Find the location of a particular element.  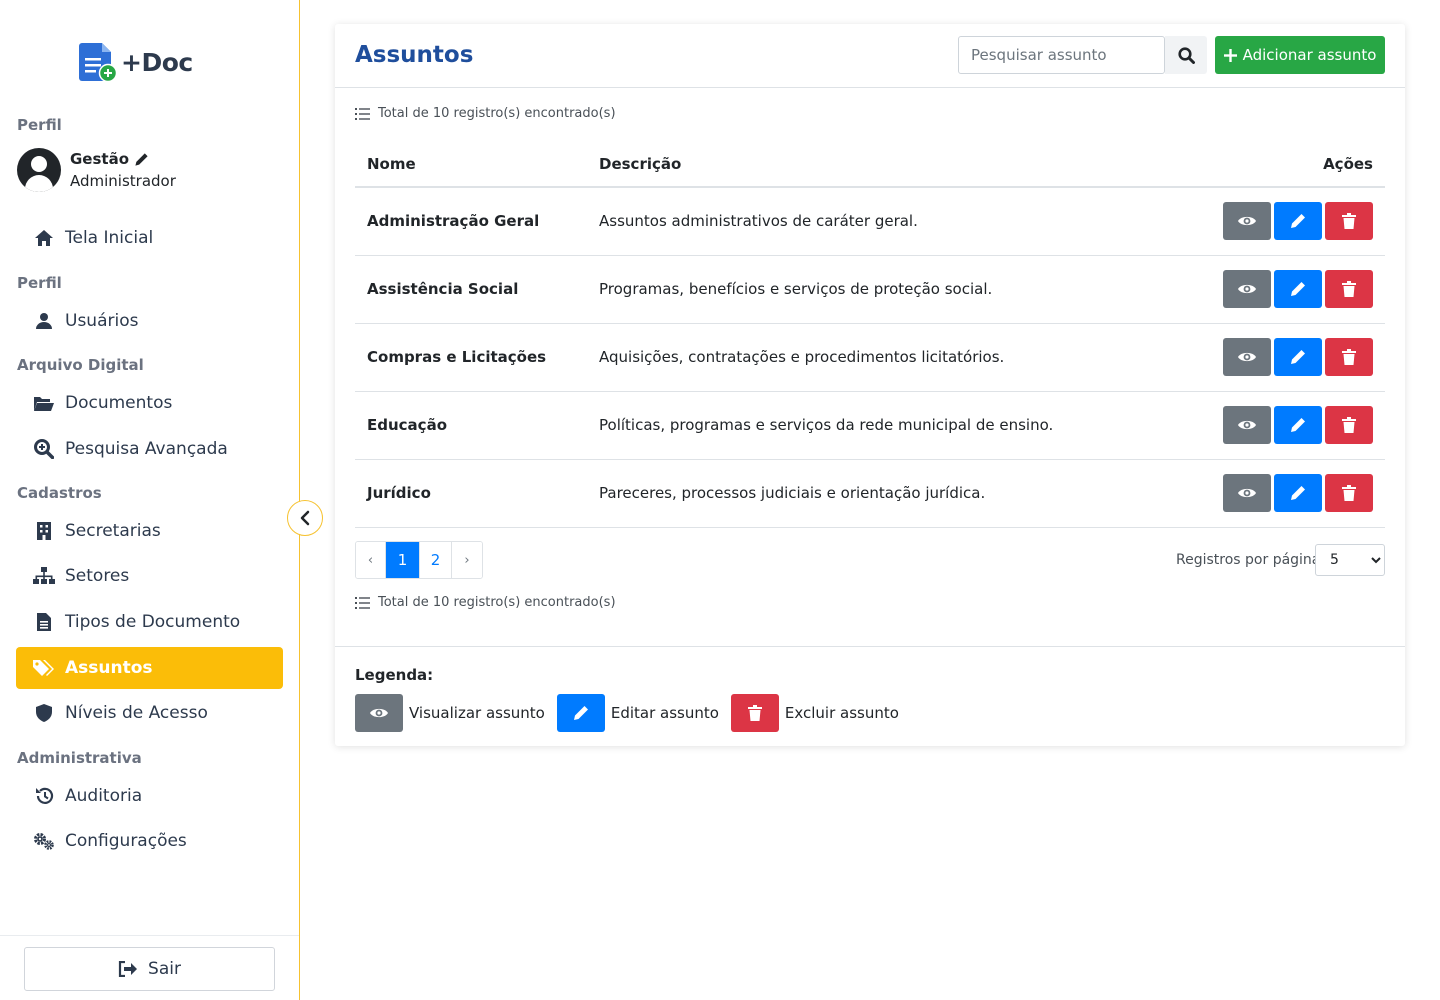

legend-view-label: Visualizar assunto is located at coordinates (477, 713).